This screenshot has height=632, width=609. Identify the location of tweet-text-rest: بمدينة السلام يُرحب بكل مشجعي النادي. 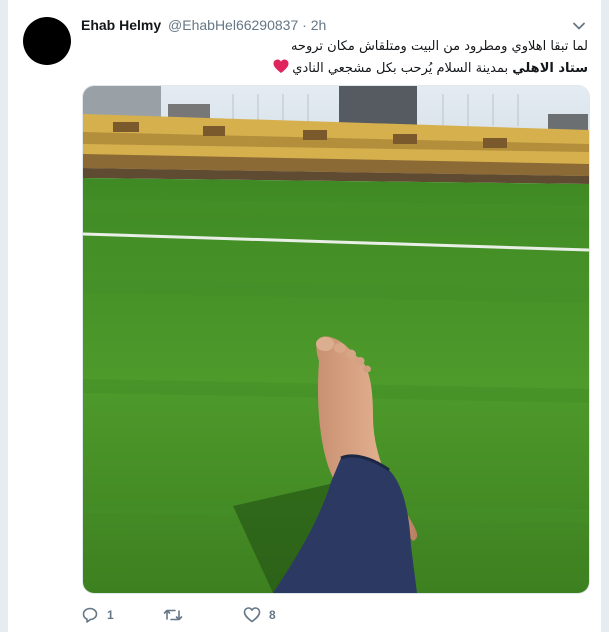
(402, 68).